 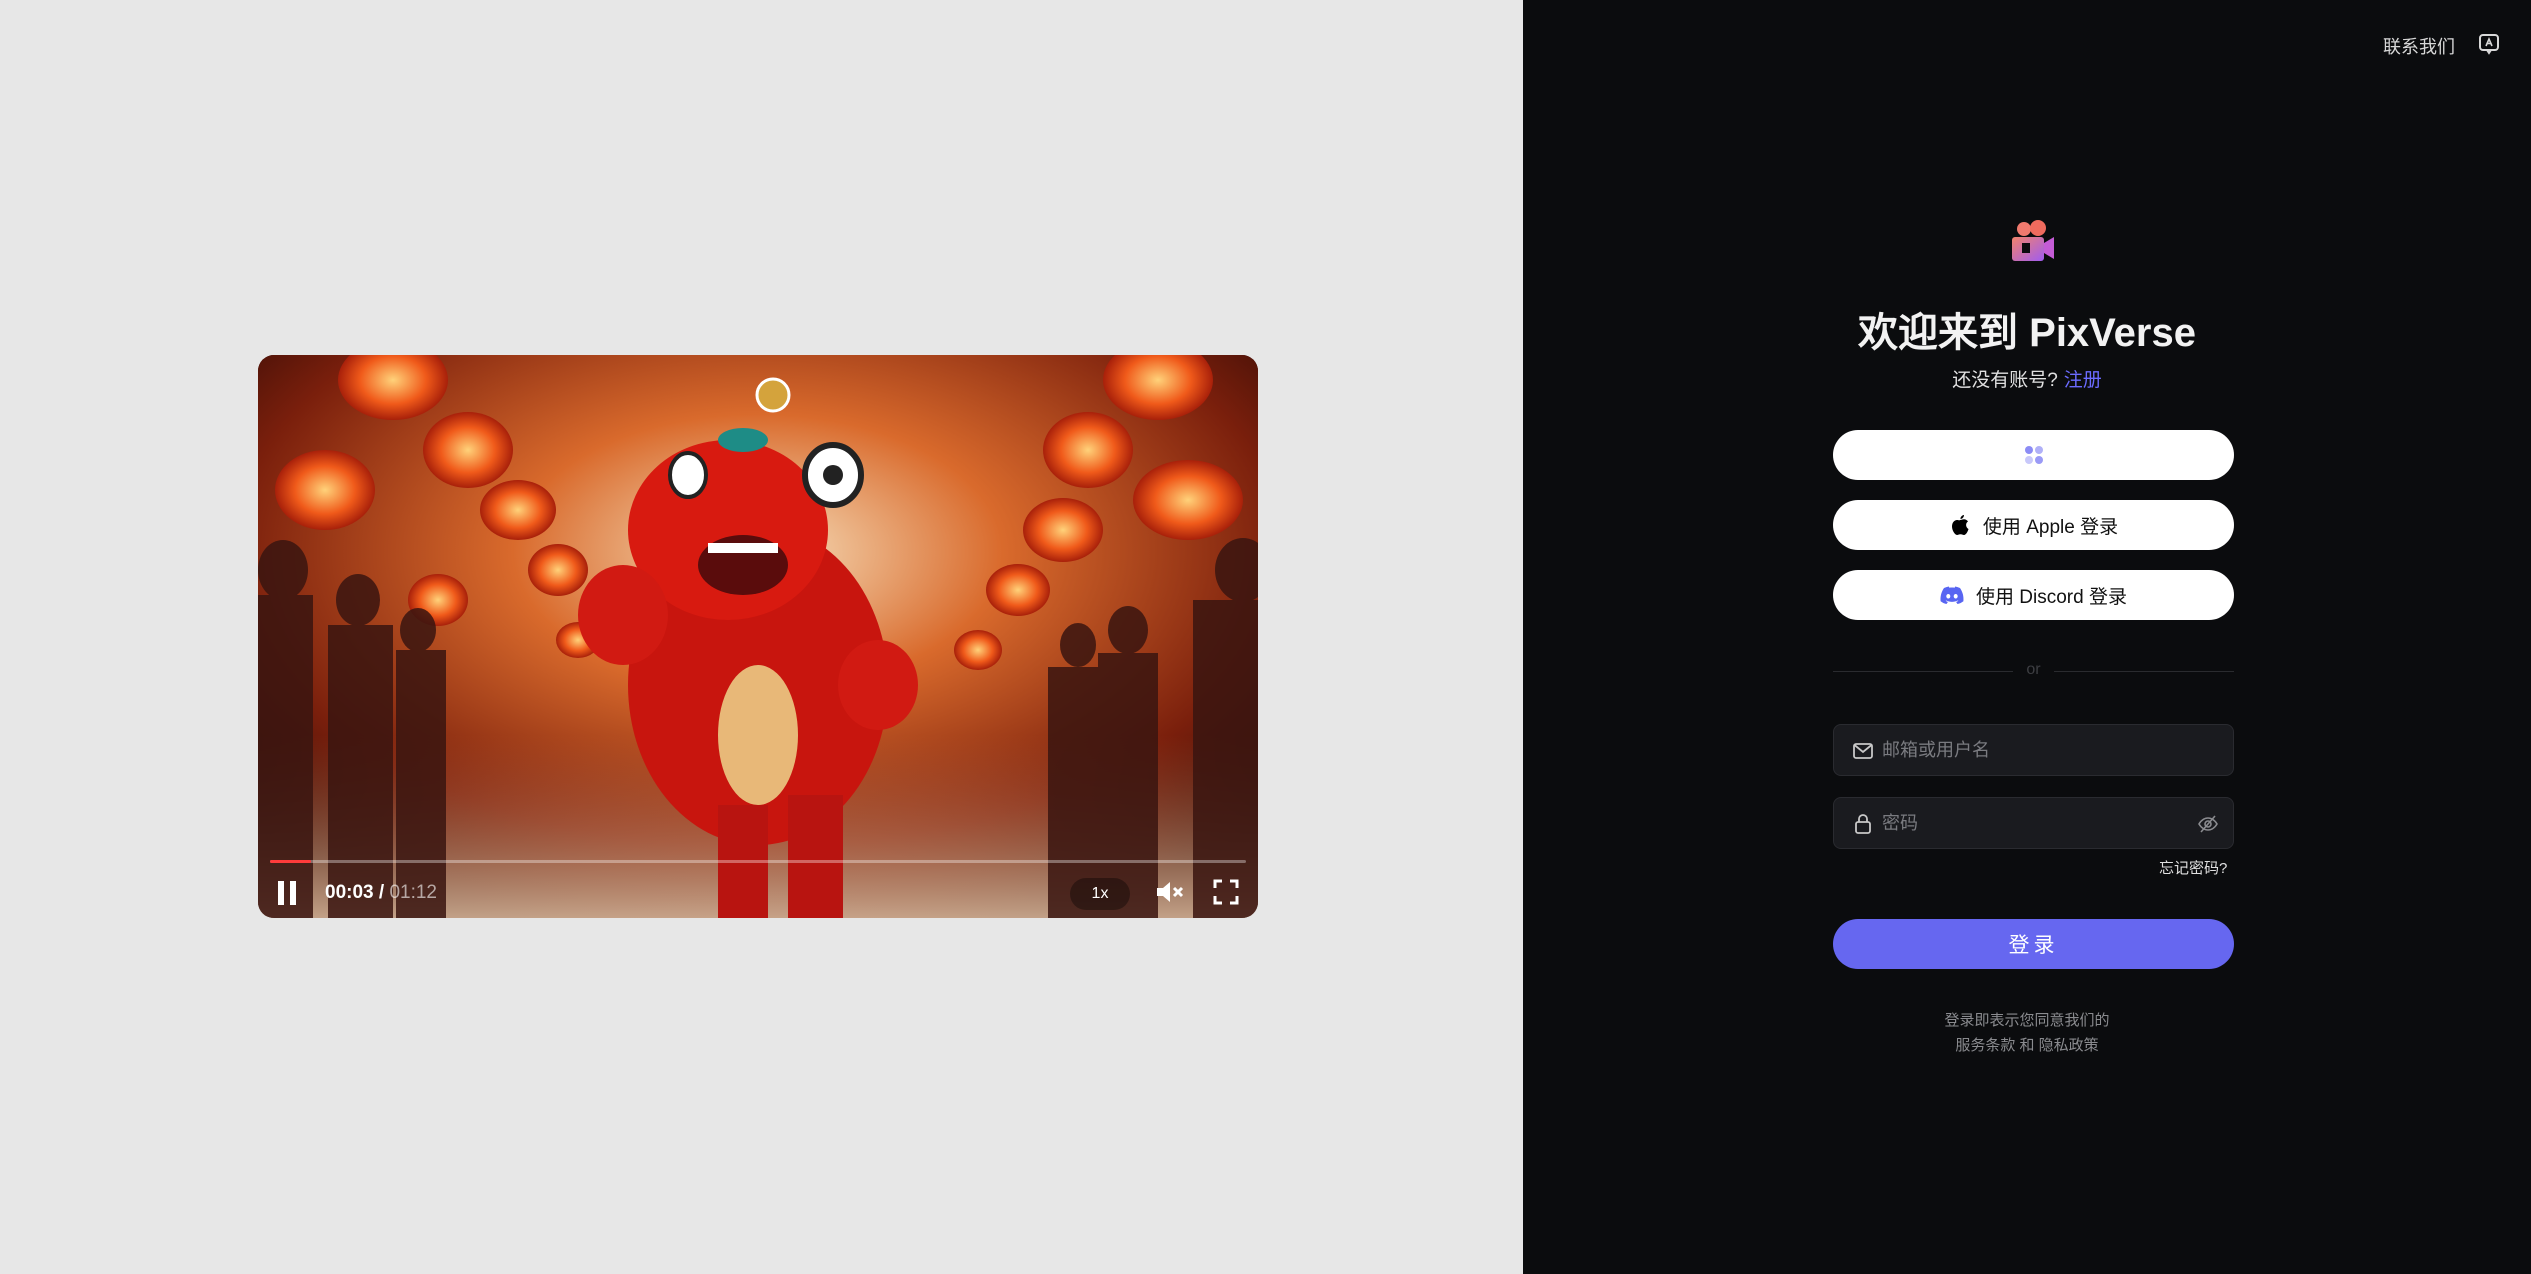 What do you see at coordinates (2083, 380) in the screenshot?
I see `signup-link: 注册` at bounding box center [2083, 380].